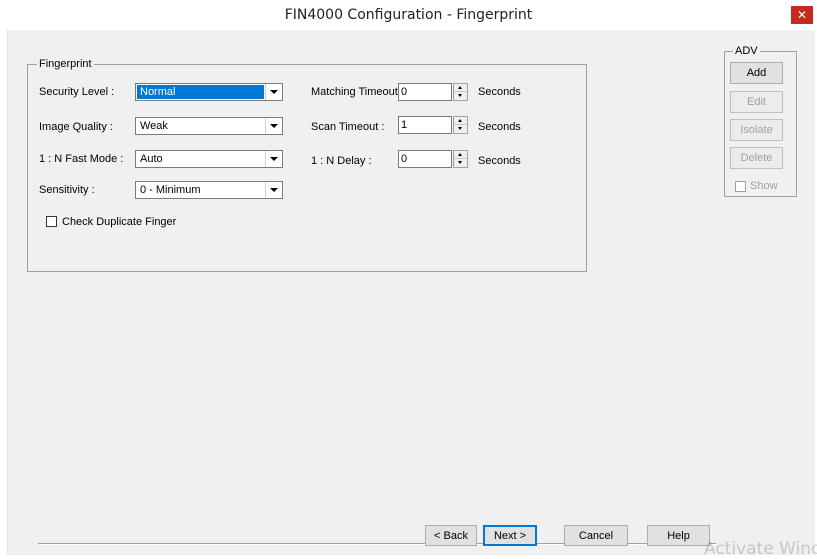  I want to click on cancel-button-label: Cancel, so click(596, 535).